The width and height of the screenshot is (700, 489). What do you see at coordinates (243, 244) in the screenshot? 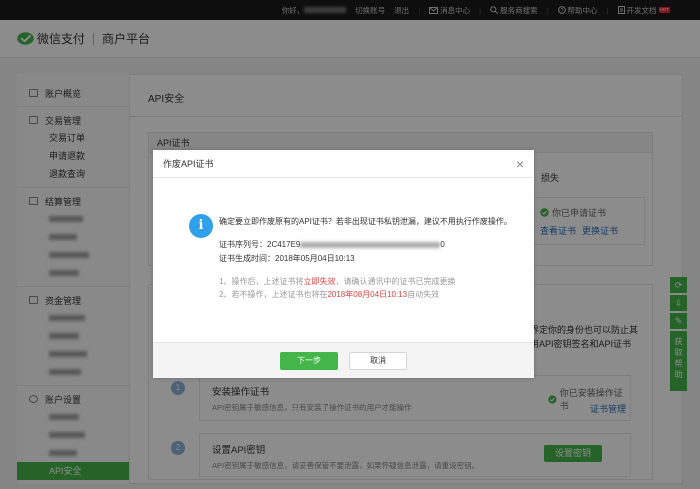
I see `cert-serial-label: 证书序列号：` at bounding box center [243, 244].